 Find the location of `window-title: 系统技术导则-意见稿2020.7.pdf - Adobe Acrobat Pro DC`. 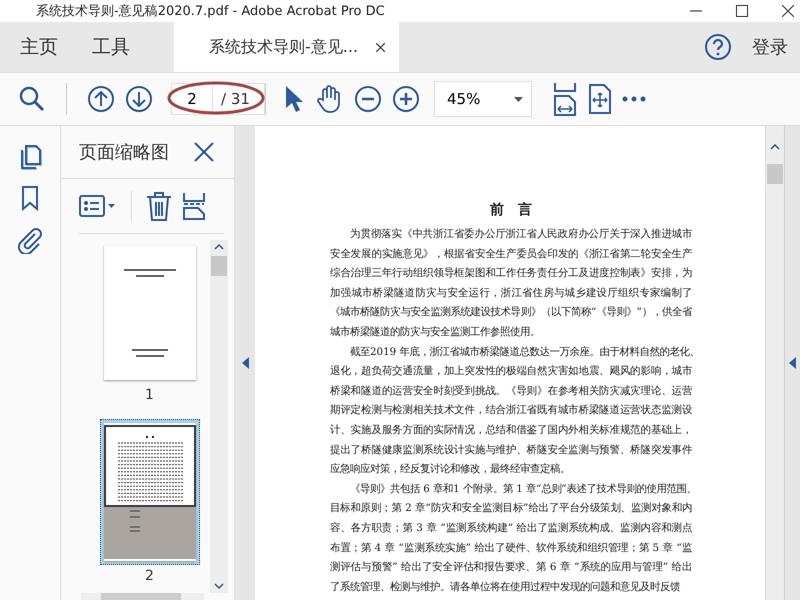

window-title: 系统技术导则-意见稿2020.7.pdf - Adobe Acrobat Pro DC is located at coordinates (210, 11).